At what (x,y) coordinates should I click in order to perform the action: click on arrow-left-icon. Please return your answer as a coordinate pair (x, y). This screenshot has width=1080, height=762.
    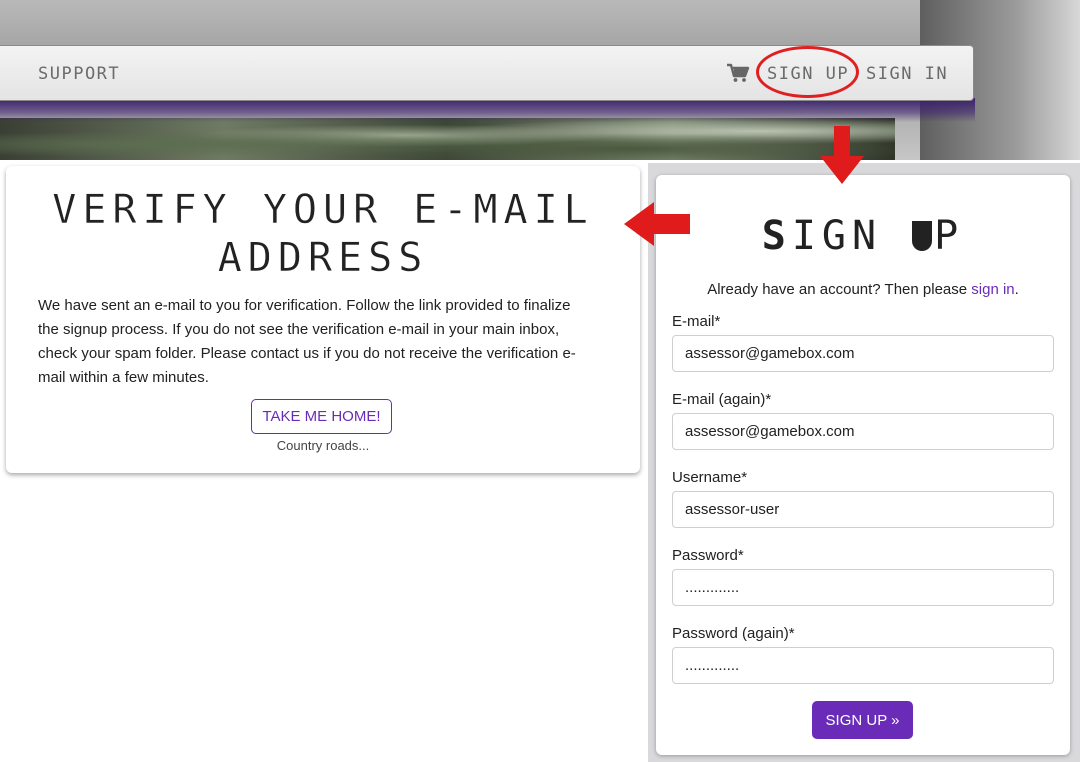
    Looking at the image, I should click on (657, 224).